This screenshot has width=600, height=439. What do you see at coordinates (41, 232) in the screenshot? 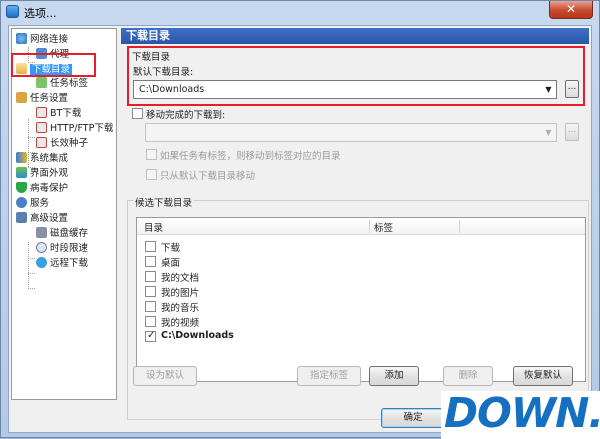
I see `disk-icon` at bounding box center [41, 232].